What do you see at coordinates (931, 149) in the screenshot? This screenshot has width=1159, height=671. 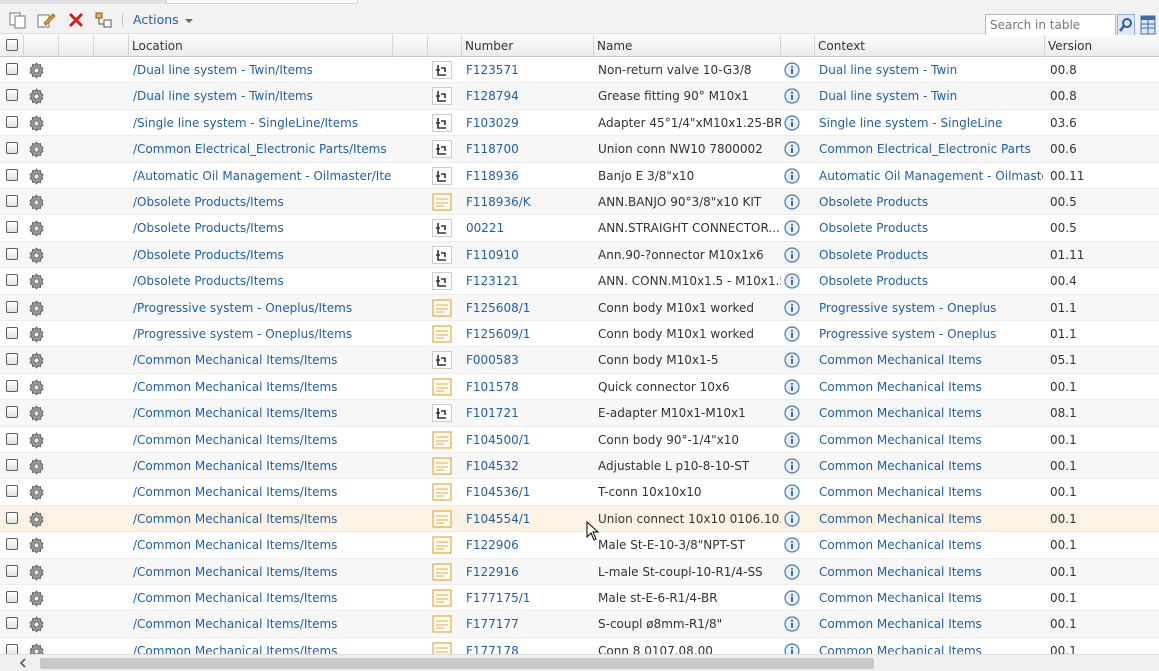 I see `context-link: Common Electrical_Electronic Parts` at bounding box center [931, 149].